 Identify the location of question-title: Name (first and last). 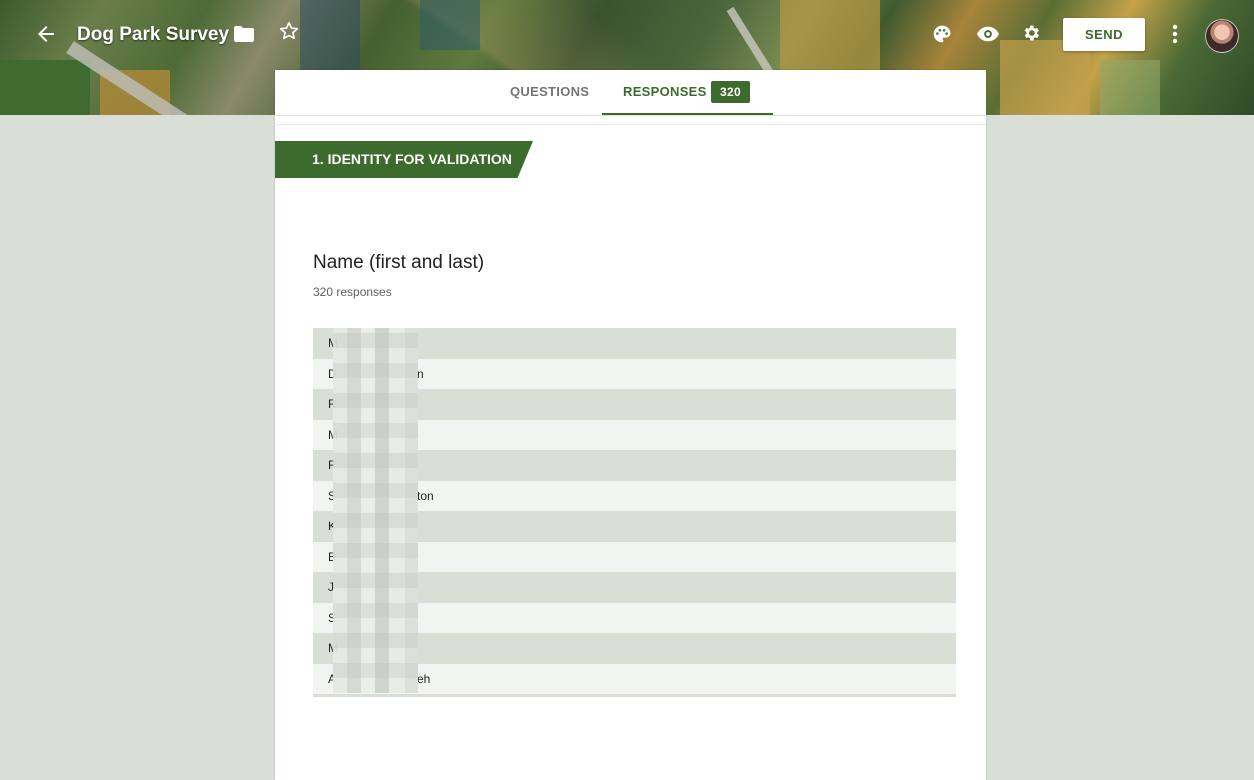
(399, 262).